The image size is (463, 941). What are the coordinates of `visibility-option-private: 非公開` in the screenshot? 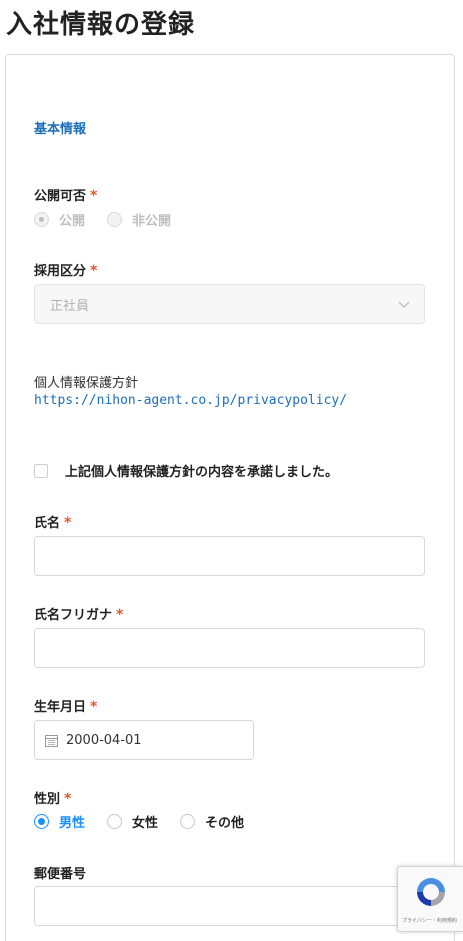 It's located at (152, 221).